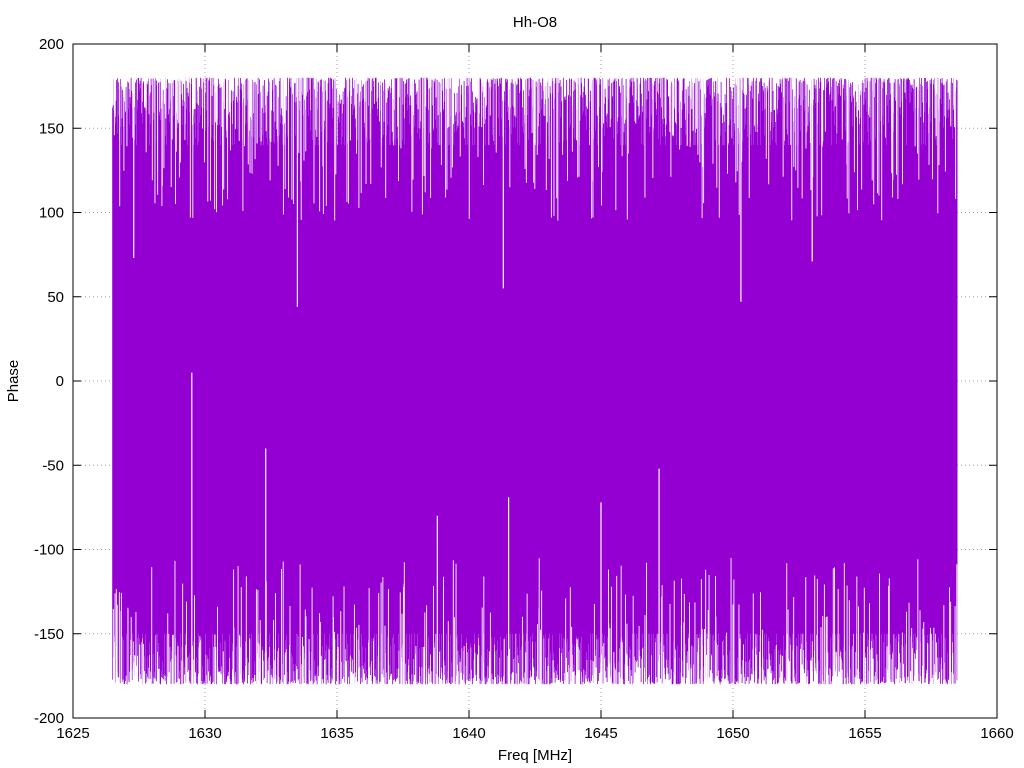 The width and height of the screenshot is (1024, 768). I want to click on y-tick-label: -50, so click(53, 465).